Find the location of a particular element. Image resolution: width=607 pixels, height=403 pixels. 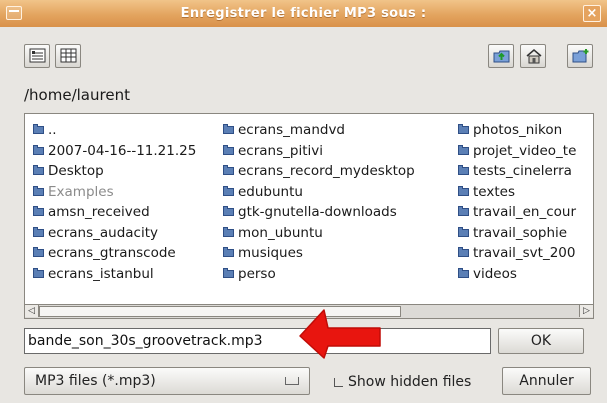

file-list-item-label: travail_svt_200 is located at coordinates (524, 253).